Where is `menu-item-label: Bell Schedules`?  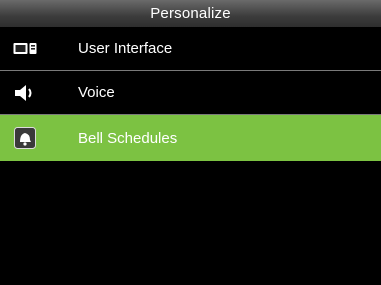
menu-item-label: Bell Schedules is located at coordinates (128, 138).